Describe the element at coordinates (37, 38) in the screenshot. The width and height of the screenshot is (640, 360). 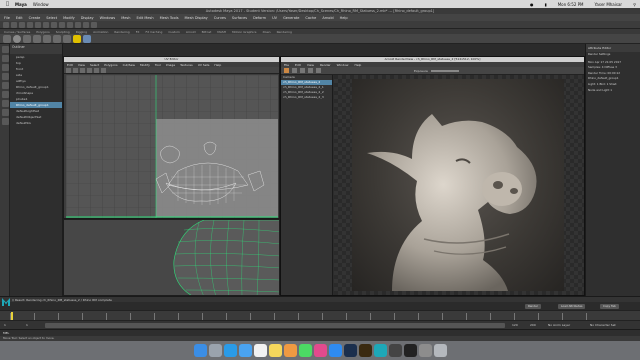
I see `cylinder-icon` at that location.